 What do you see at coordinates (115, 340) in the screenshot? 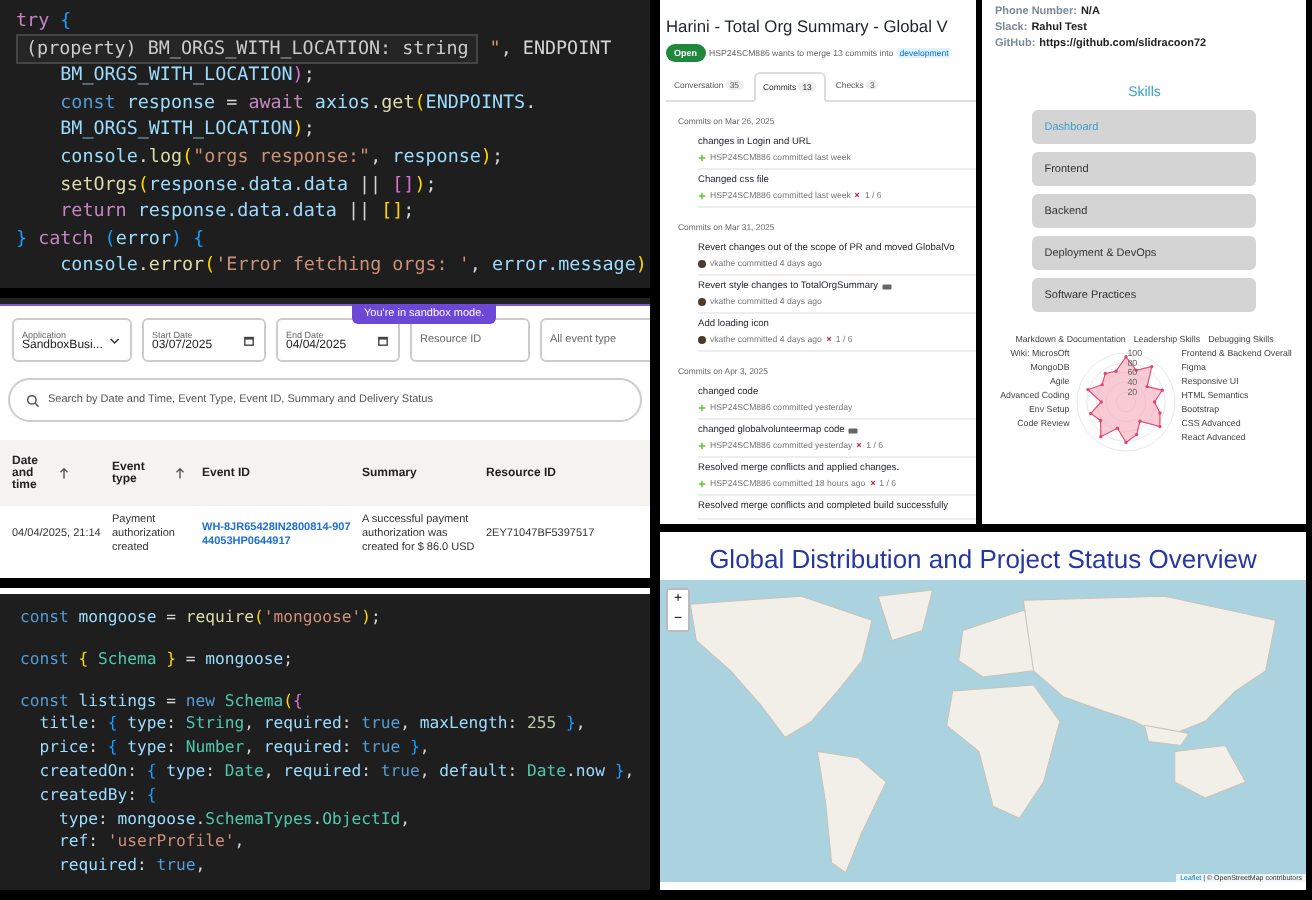
I see `chevron-down-icon` at bounding box center [115, 340].